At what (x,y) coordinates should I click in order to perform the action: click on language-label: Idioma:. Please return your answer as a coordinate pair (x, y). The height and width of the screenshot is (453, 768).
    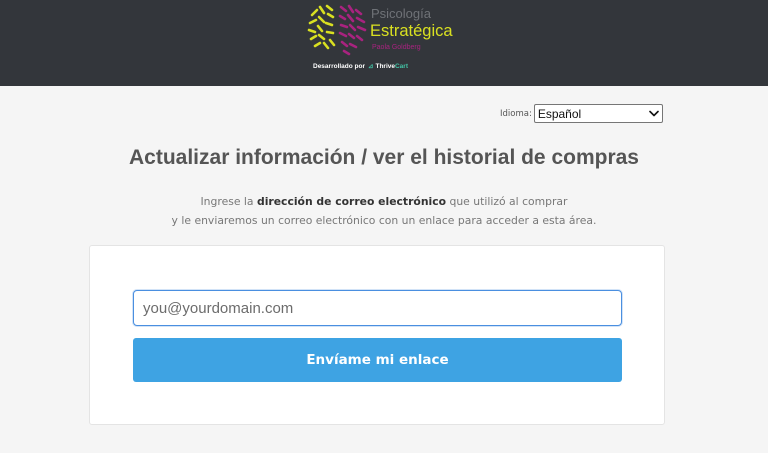
    Looking at the image, I should click on (516, 113).